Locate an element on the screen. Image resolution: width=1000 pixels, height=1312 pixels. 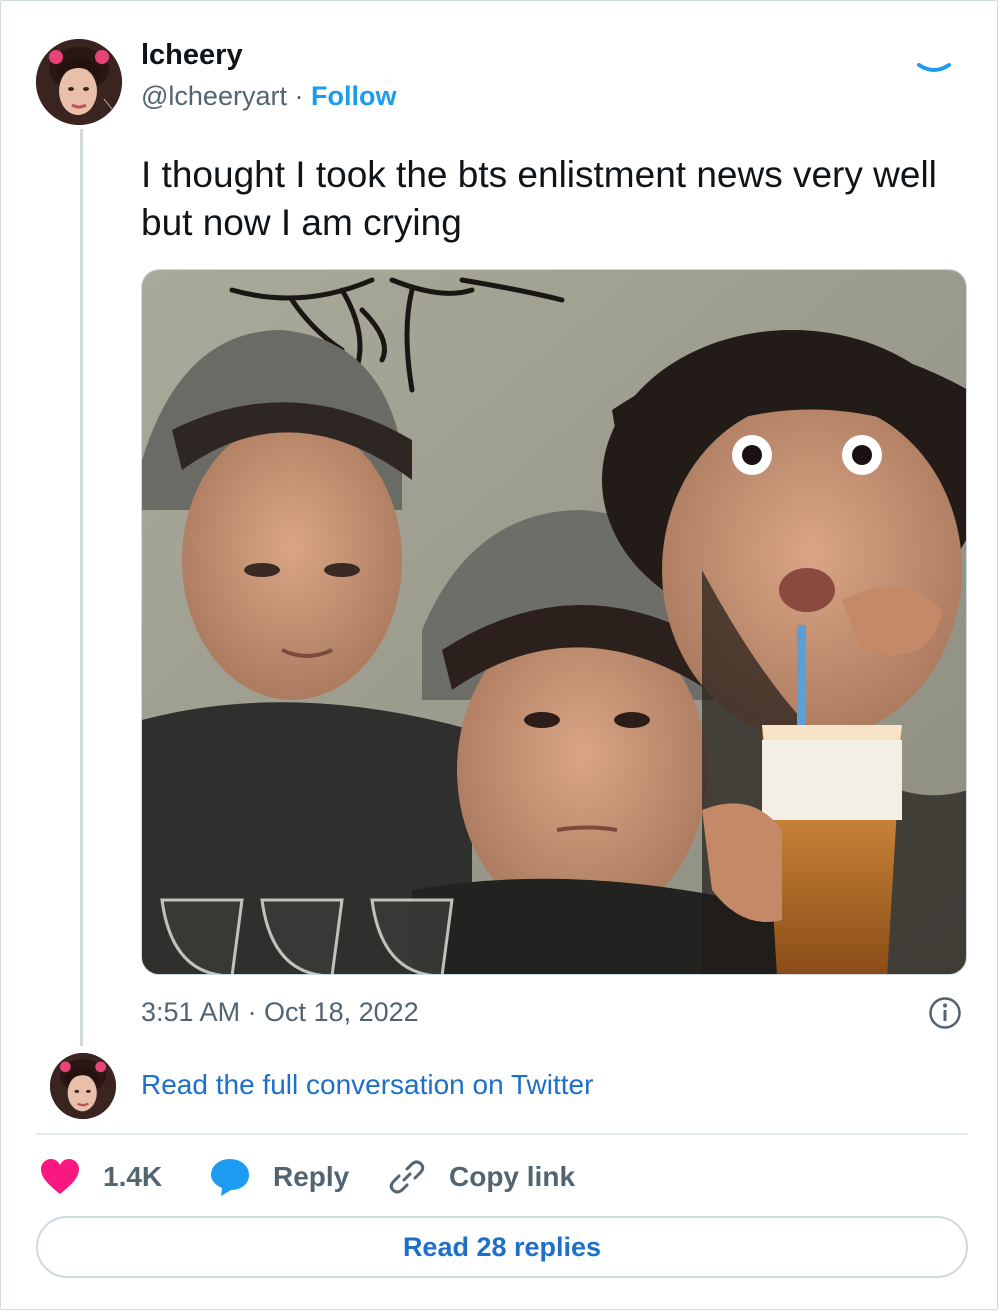
copy-link-button: Copy link is located at coordinates (481, 1177).